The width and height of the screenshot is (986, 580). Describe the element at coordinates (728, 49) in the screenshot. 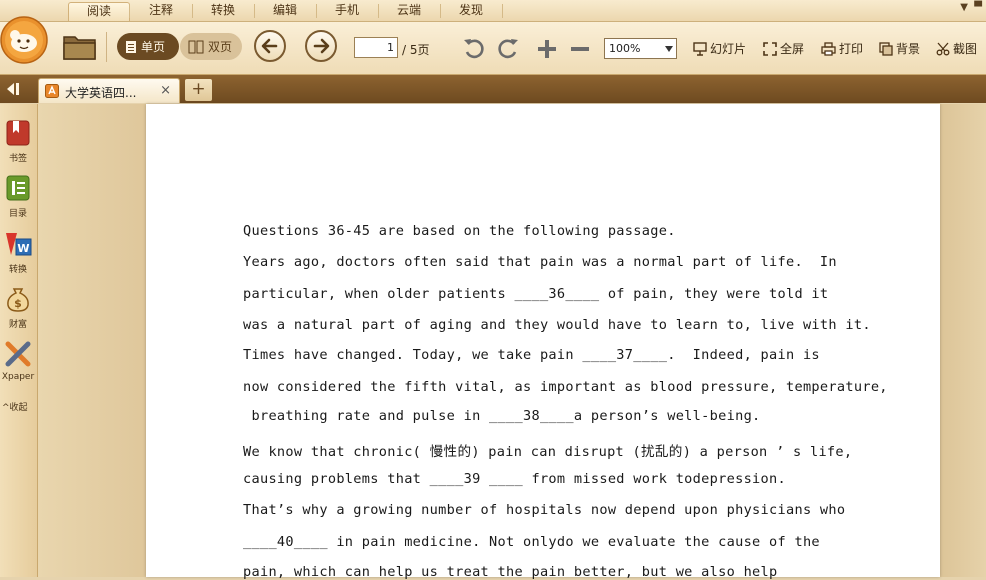

I see `slideshow-label: 幻灯片` at that location.